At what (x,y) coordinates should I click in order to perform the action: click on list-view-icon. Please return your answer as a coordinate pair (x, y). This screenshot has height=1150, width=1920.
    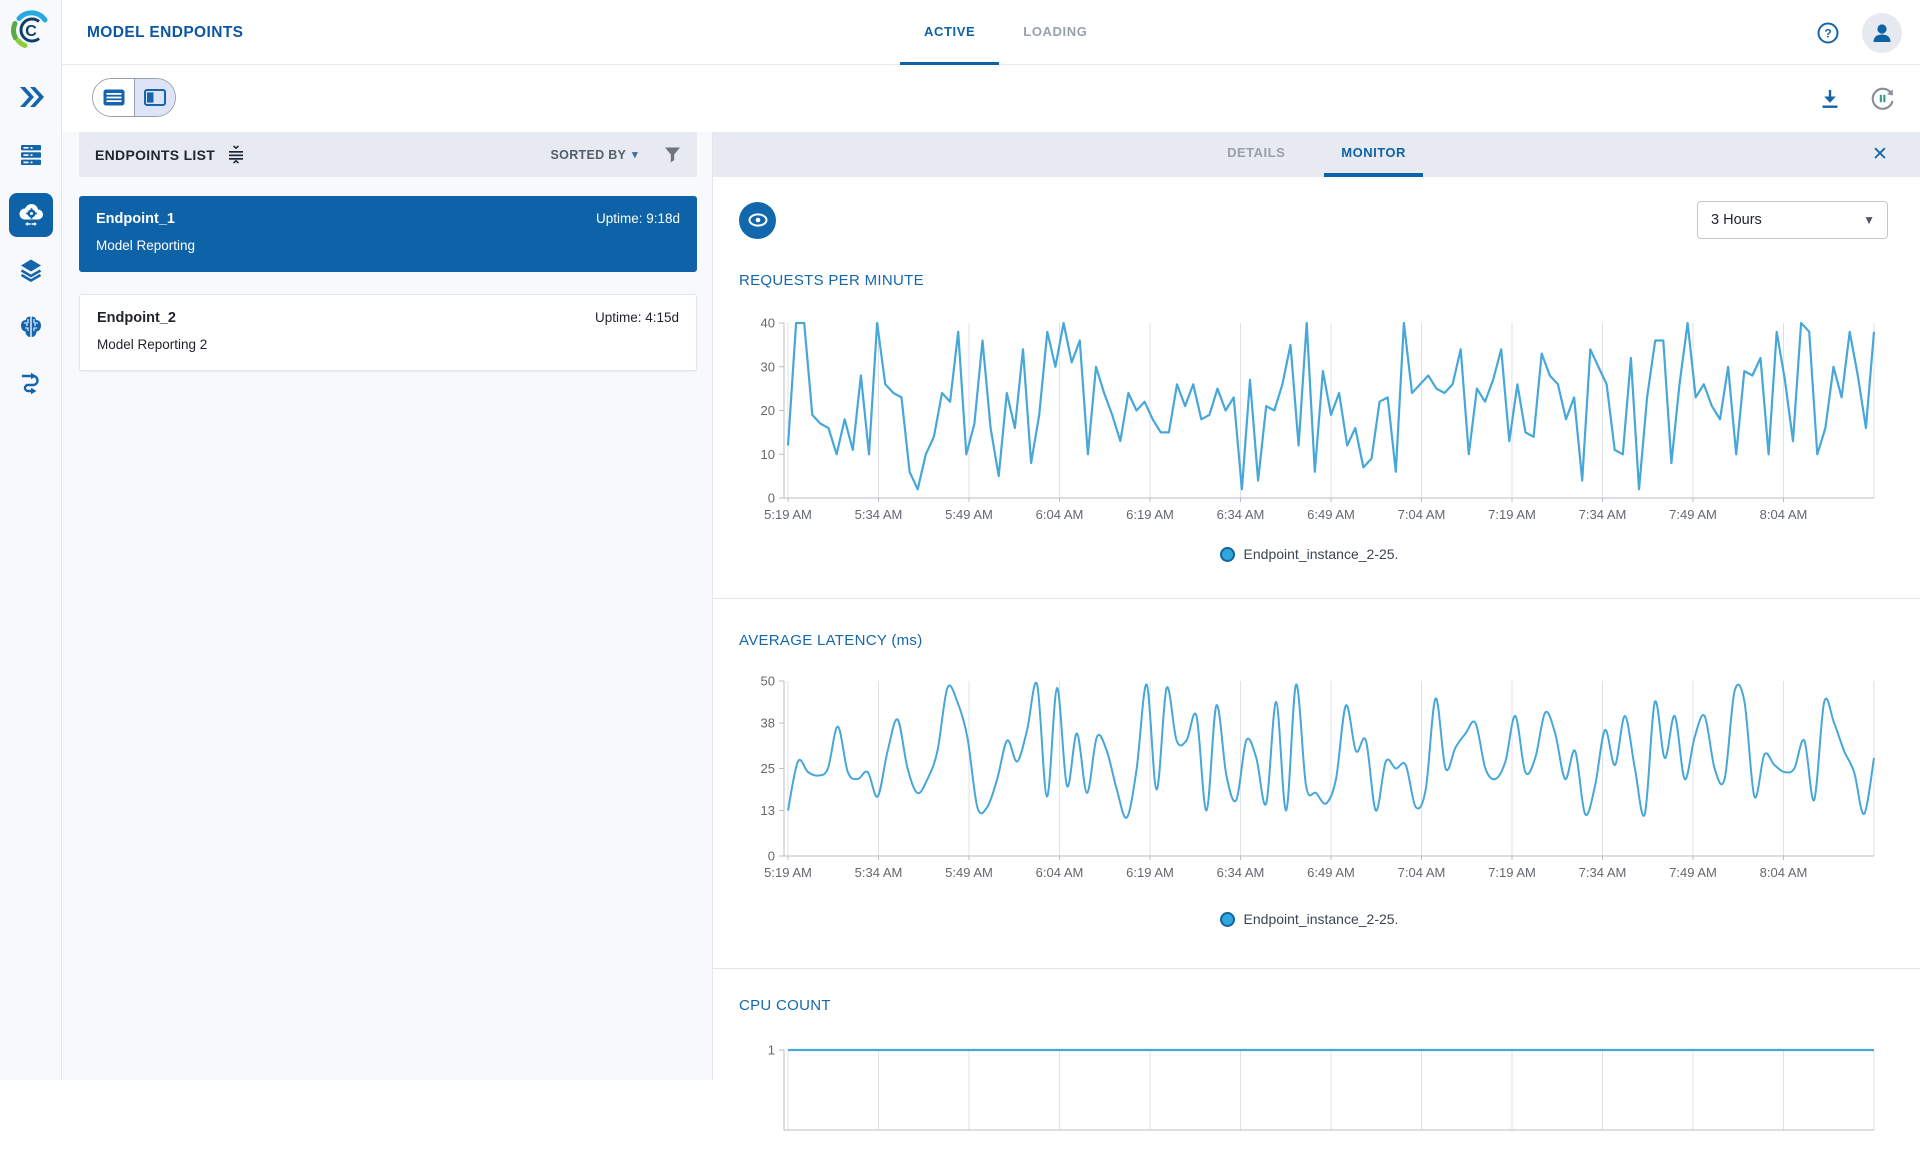
    Looking at the image, I should click on (113, 97).